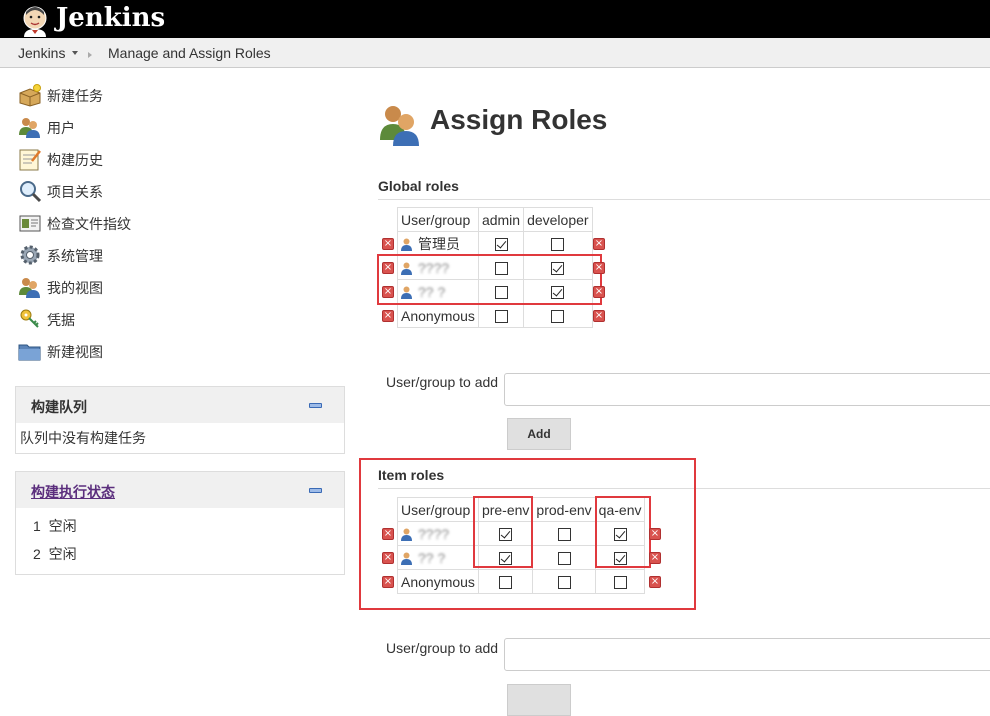 Image resolution: width=990 pixels, height=716 pixels. I want to click on sidebar-item-new-view: 新建视图, so click(118, 351).